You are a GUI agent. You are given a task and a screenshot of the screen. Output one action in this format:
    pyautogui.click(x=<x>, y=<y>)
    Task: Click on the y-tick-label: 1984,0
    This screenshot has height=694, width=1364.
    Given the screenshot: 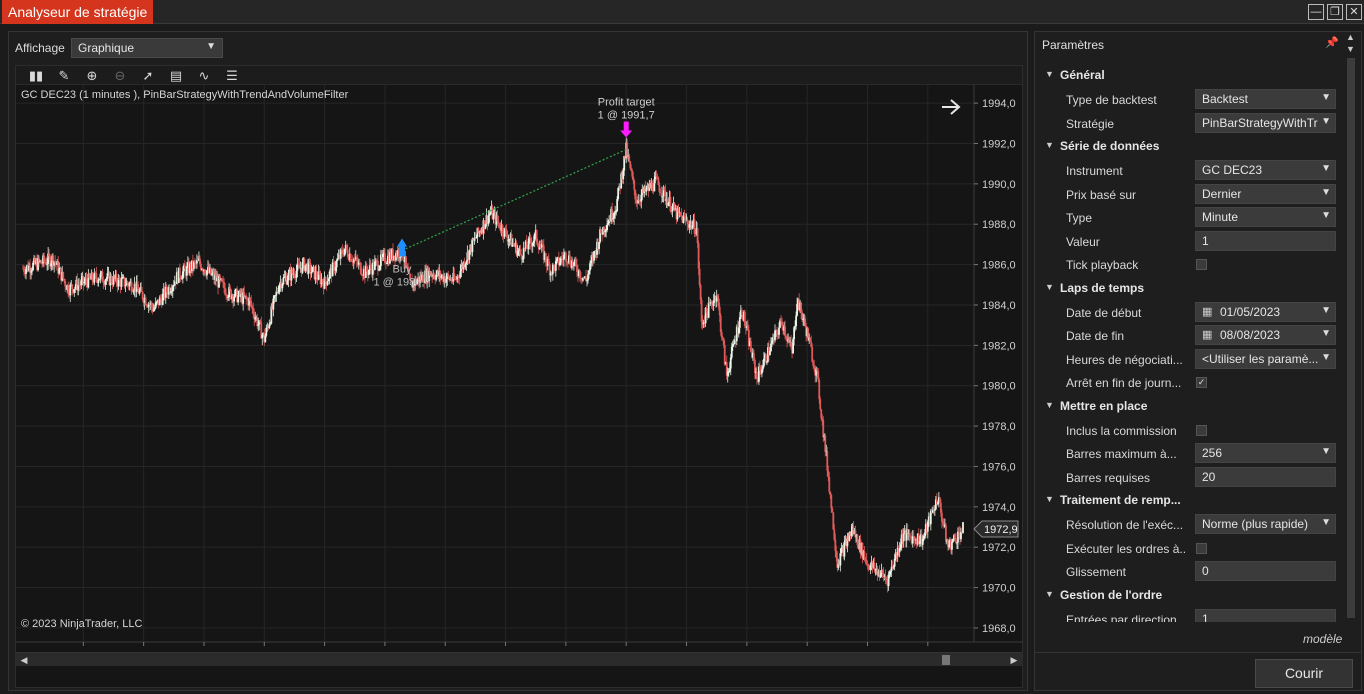 What is the action you would take?
    pyautogui.click(x=999, y=306)
    